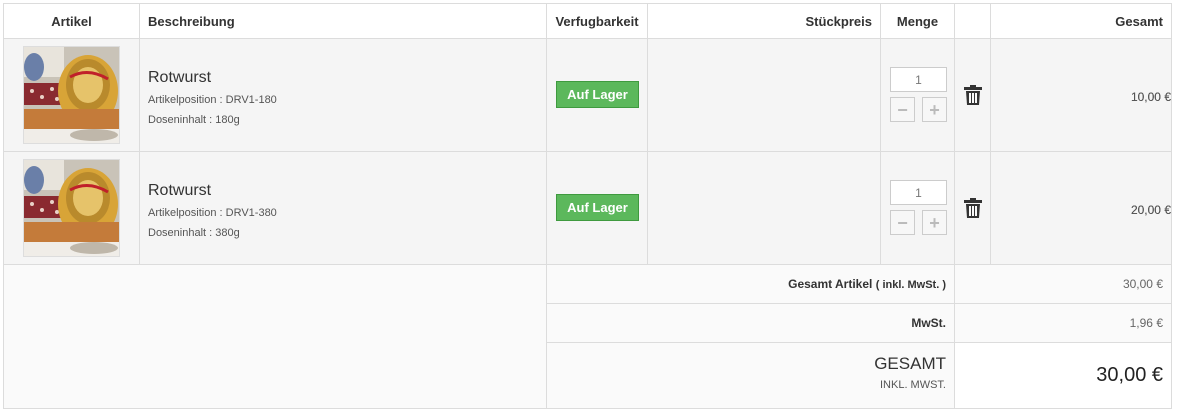  I want to click on header-menge: Menge, so click(918, 21).